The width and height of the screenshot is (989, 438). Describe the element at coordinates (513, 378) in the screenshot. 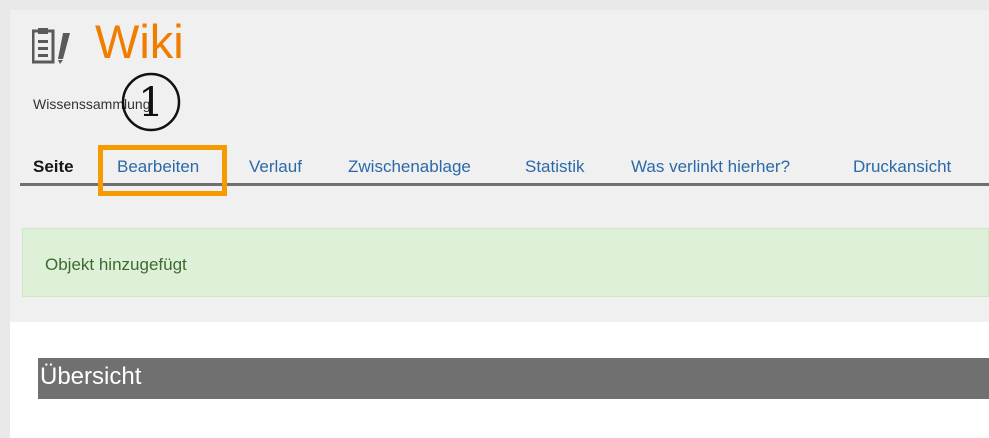

I see `section-header: Übersicht` at that location.